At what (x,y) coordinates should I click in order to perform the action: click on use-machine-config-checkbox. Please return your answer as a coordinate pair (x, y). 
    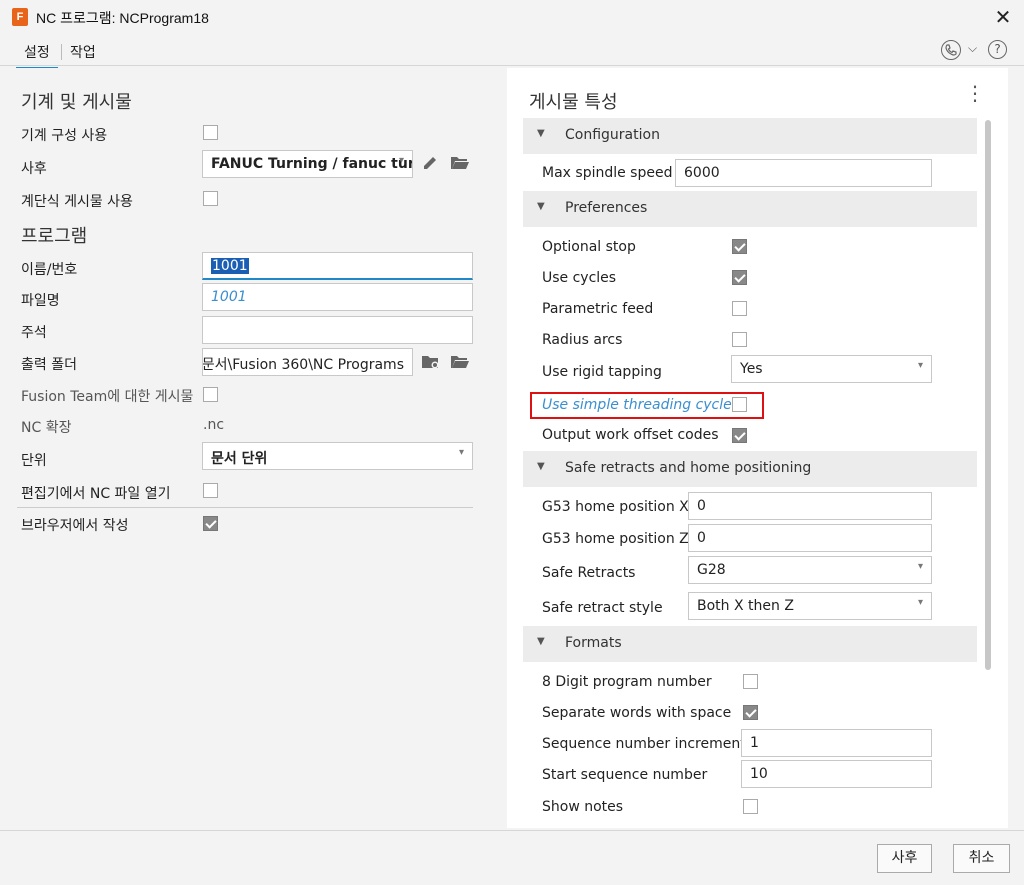
    Looking at the image, I should click on (210, 132).